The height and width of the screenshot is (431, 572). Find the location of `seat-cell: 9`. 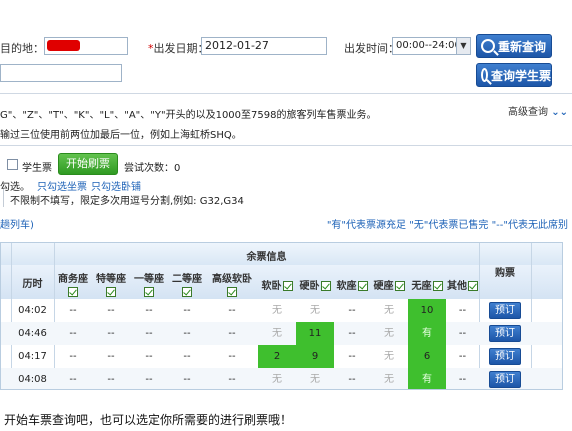

seat-cell: 9 is located at coordinates (315, 356).